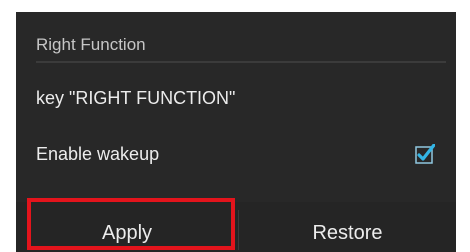 The image size is (470, 252). What do you see at coordinates (127, 227) in the screenshot?
I see `apply-button: Apply` at bounding box center [127, 227].